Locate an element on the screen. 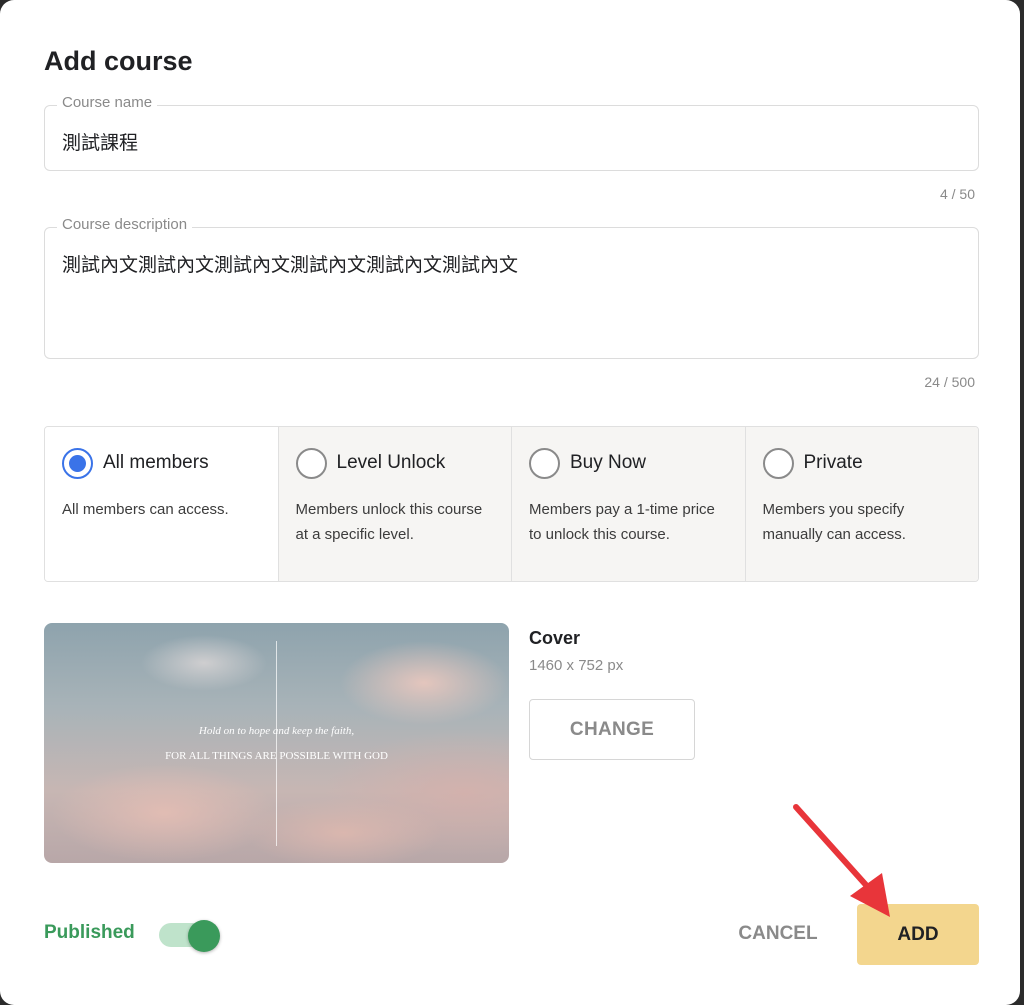 Image resolution: width=1024 pixels, height=1005 pixels. access-option-label: Level Unlock is located at coordinates (391, 462).